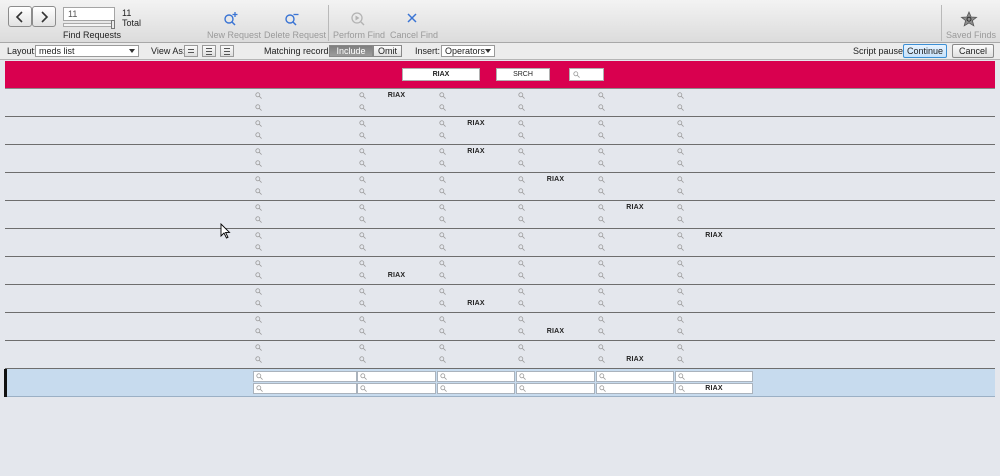 This screenshot has height=476, width=1000. What do you see at coordinates (89, 14) in the screenshot?
I see `record-number-input: 11` at bounding box center [89, 14].